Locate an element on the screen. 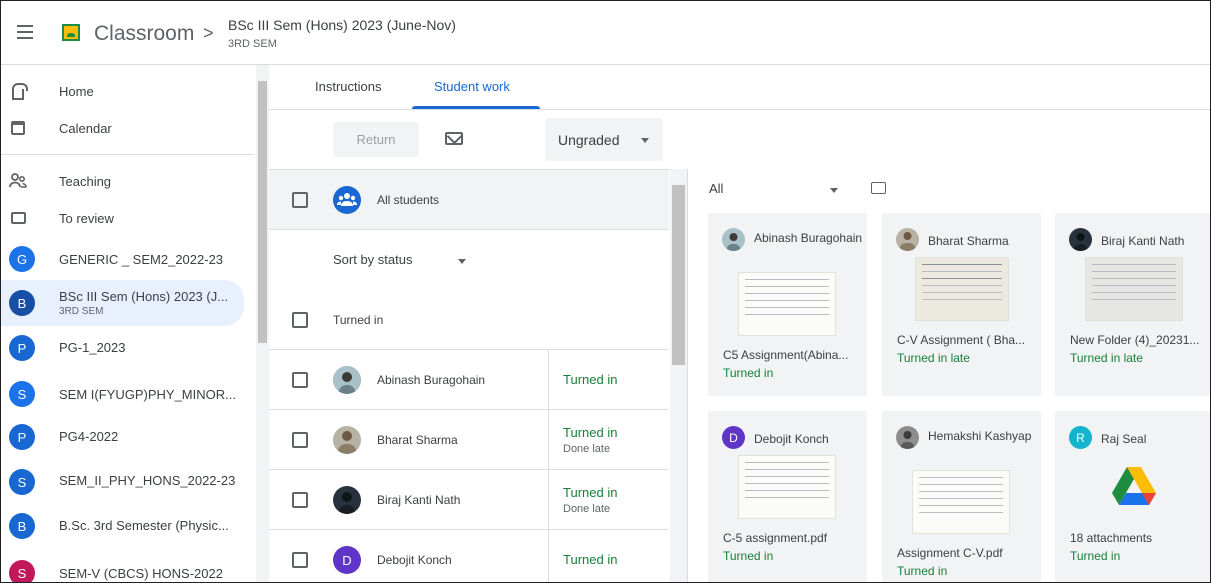 The width and height of the screenshot is (1211, 583). email-icon is located at coordinates (454, 138).